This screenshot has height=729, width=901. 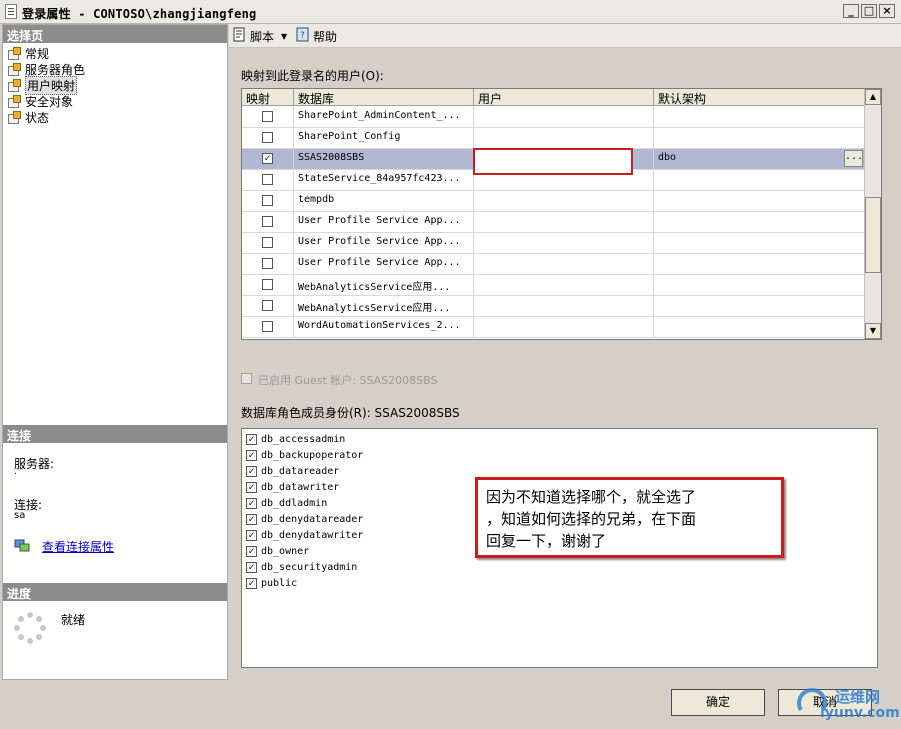 What do you see at coordinates (312, 519) in the screenshot?
I see `role-label: db_denydatareader` at bounding box center [312, 519].